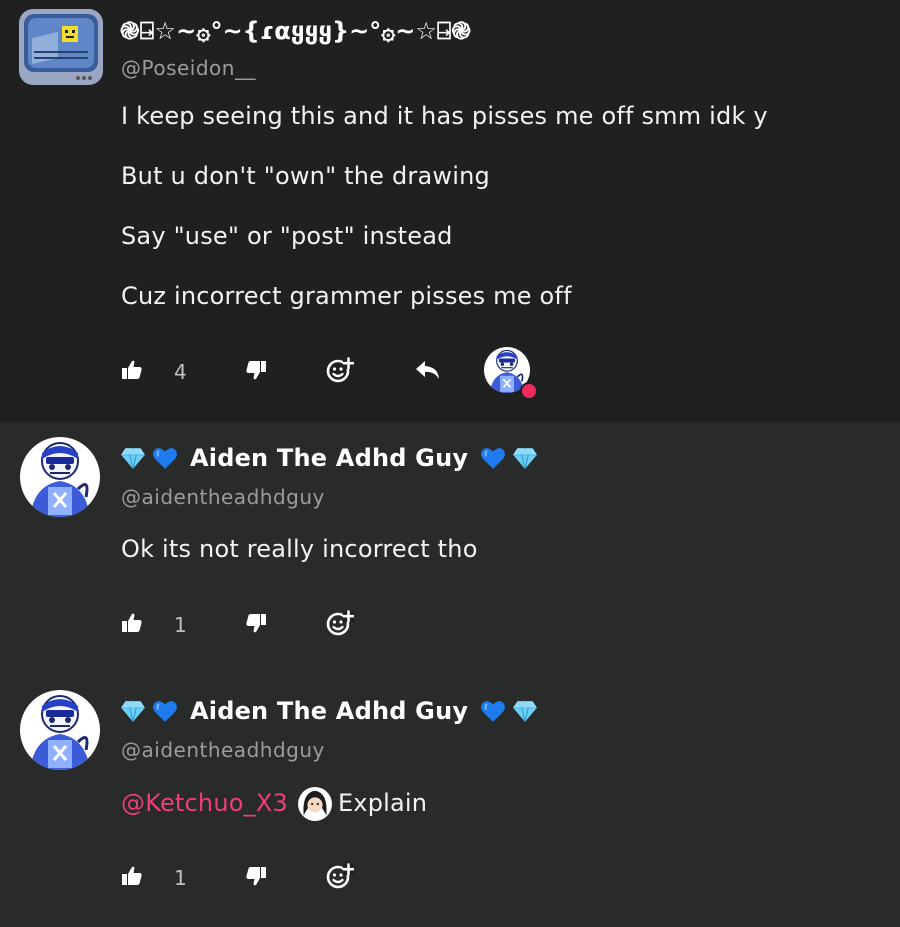 The width and height of the screenshot is (900, 927). I want to click on author-name: ֎⍈☆~۞°~{ɾαყყყ}~°۞~☆⍈֎, so click(295, 30).